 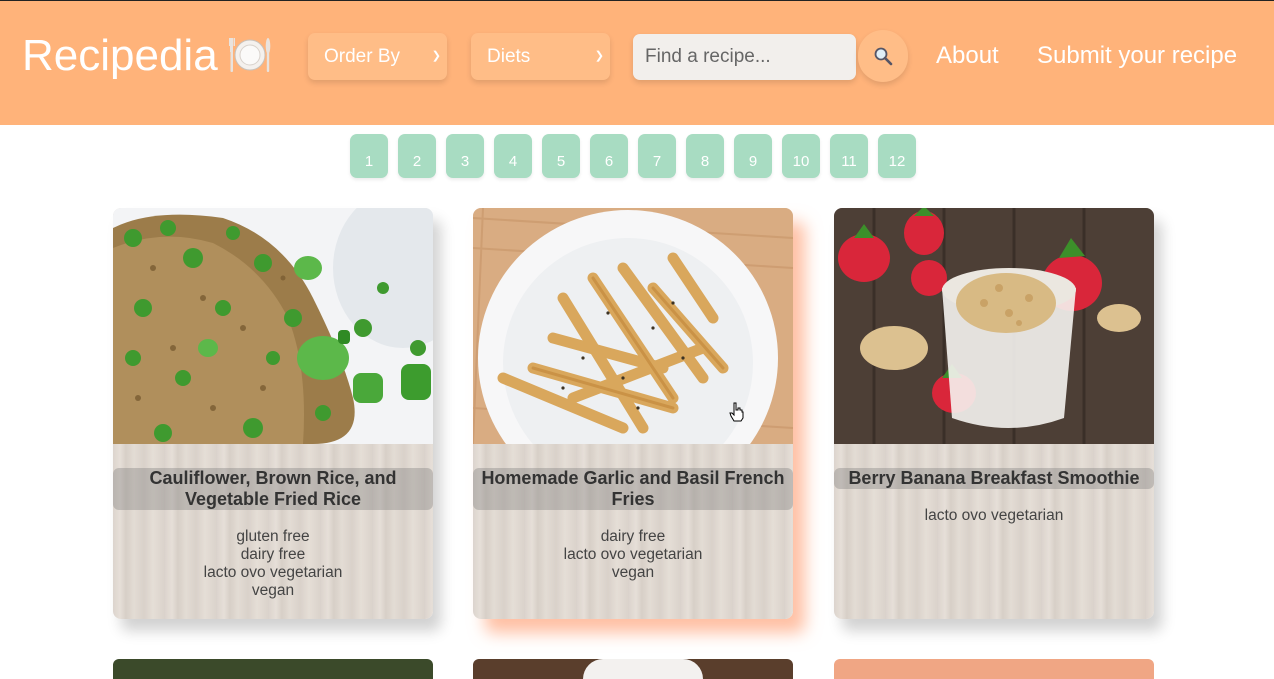 What do you see at coordinates (609, 156) in the screenshot?
I see `page-button-6: 6` at bounding box center [609, 156].